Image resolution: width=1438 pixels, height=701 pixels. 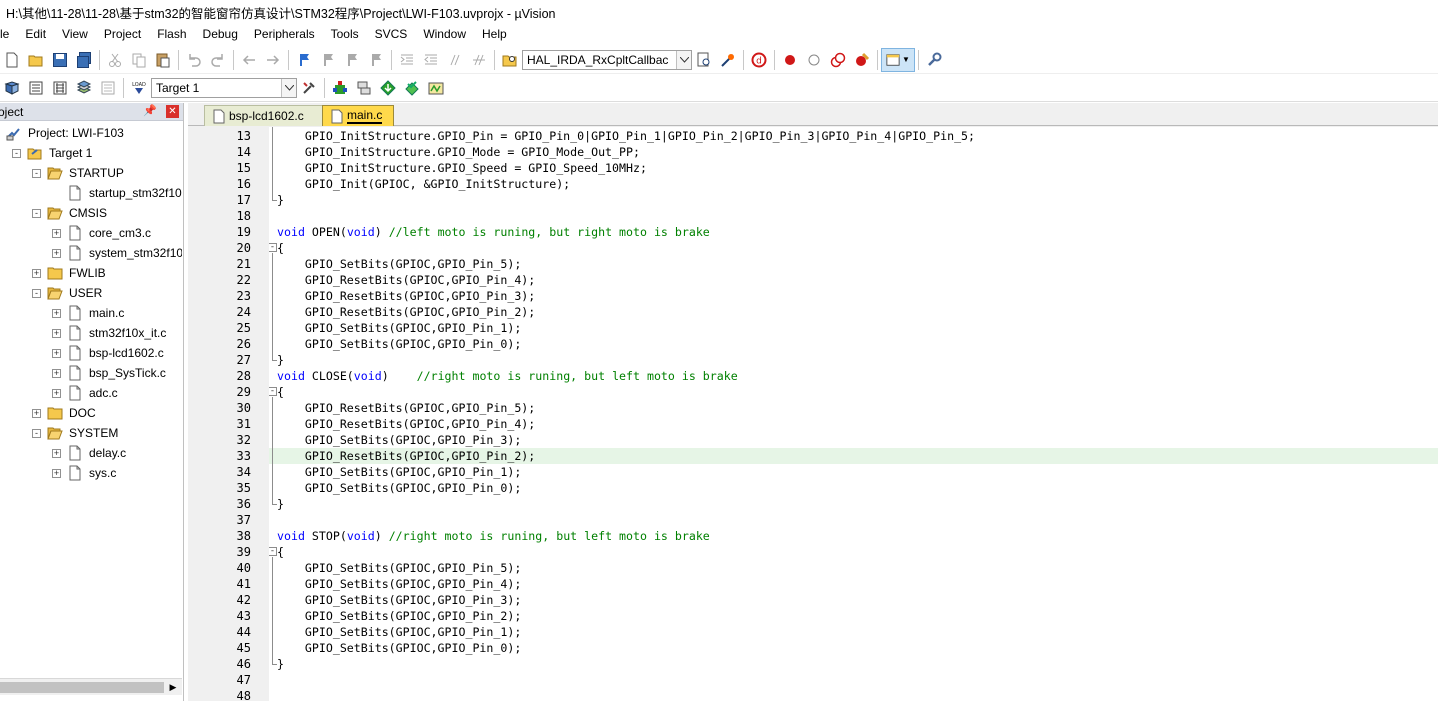 What do you see at coordinates (364, 88) in the screenshot?
I see `manage-project-items-icon` at bounding box center [364, 88].